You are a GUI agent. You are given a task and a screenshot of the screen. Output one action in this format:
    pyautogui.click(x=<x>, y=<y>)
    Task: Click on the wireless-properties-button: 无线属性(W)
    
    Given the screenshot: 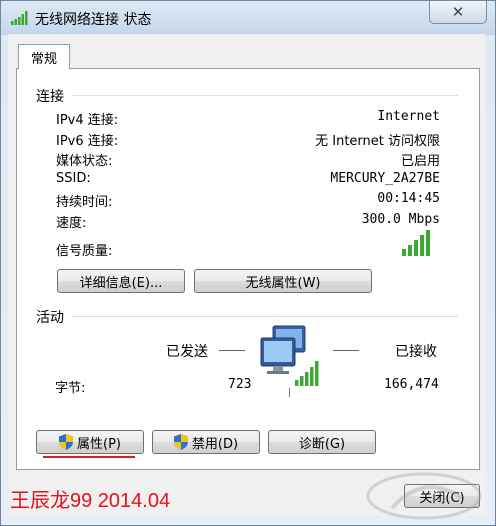 What is the action you would take?
    pyautogui.click(x=283, y=281)
    